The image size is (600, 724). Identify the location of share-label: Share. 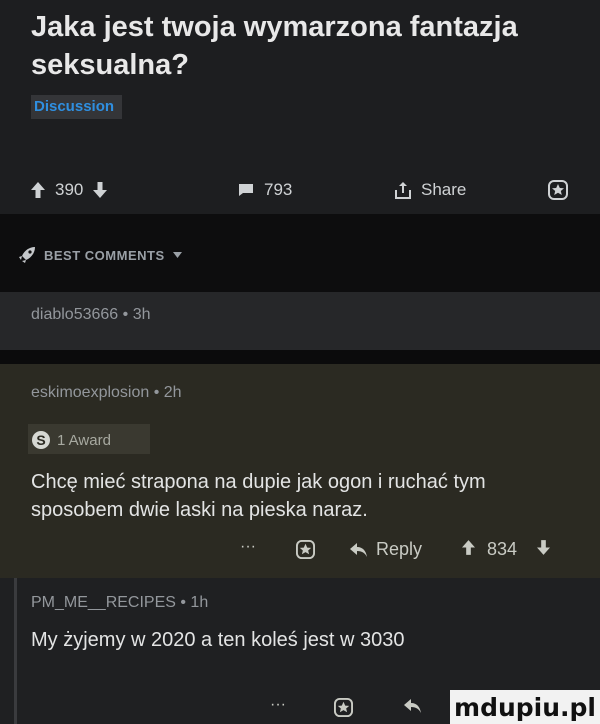
(444, 189).